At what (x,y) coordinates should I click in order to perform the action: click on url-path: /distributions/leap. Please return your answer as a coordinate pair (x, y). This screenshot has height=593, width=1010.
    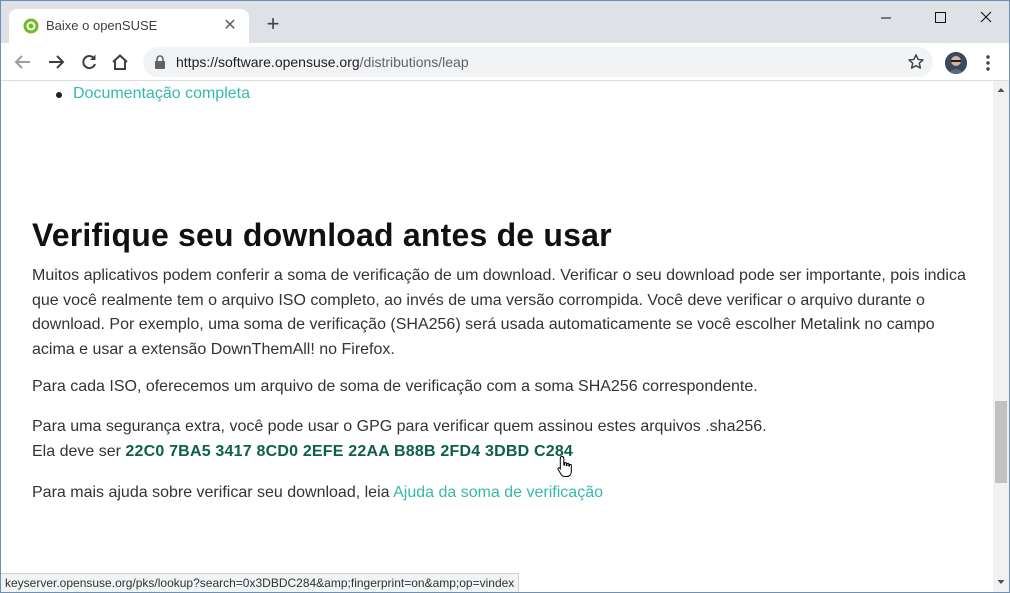
    Looking at the image, I should click on (414, 62).